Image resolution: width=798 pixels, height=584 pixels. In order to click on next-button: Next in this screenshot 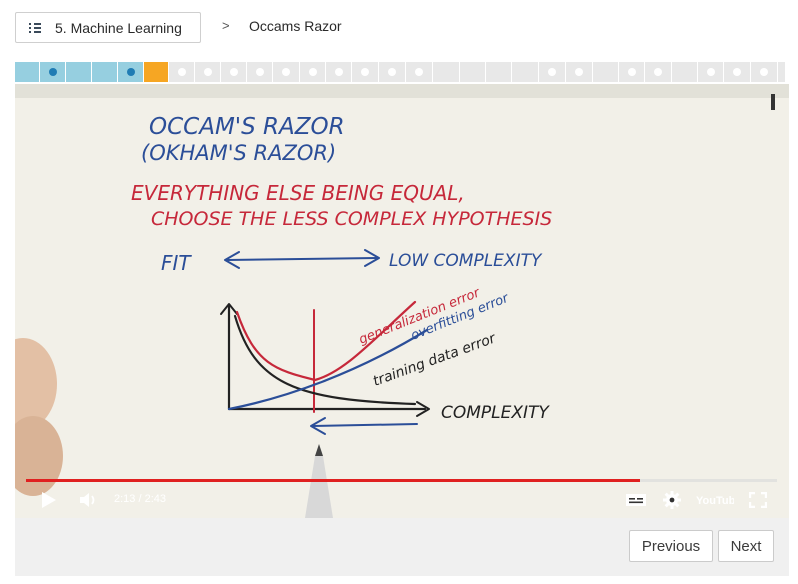, I will do `click(746, 546)`.